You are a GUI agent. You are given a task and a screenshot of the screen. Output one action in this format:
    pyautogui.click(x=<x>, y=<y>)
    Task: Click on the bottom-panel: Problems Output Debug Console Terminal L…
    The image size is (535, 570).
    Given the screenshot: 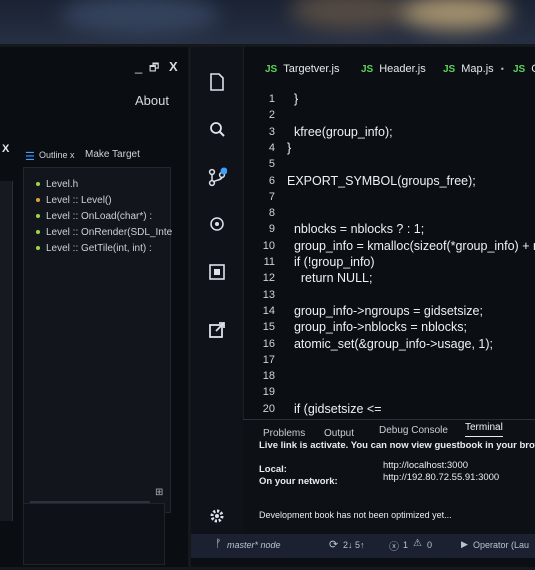 What is the action you would take?
    pyautogui.click(x=389, y=478)
    